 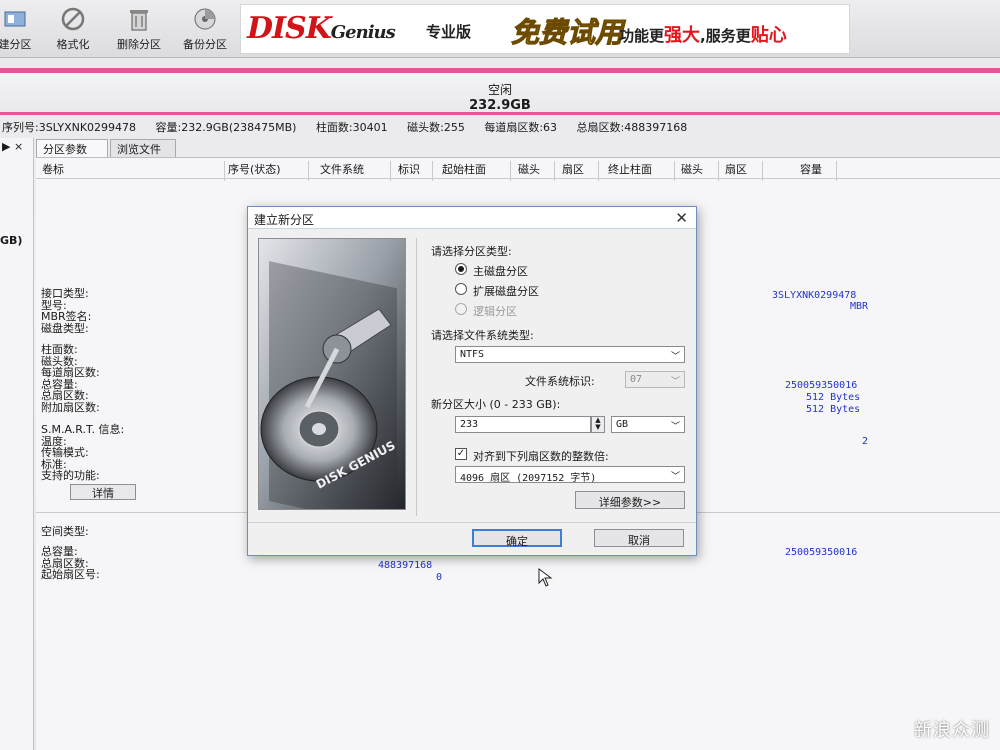 What do you see at coordinates (681, 218) in the screenshot?
I see `close-icon: ✕` at bounding box center [681, 218].